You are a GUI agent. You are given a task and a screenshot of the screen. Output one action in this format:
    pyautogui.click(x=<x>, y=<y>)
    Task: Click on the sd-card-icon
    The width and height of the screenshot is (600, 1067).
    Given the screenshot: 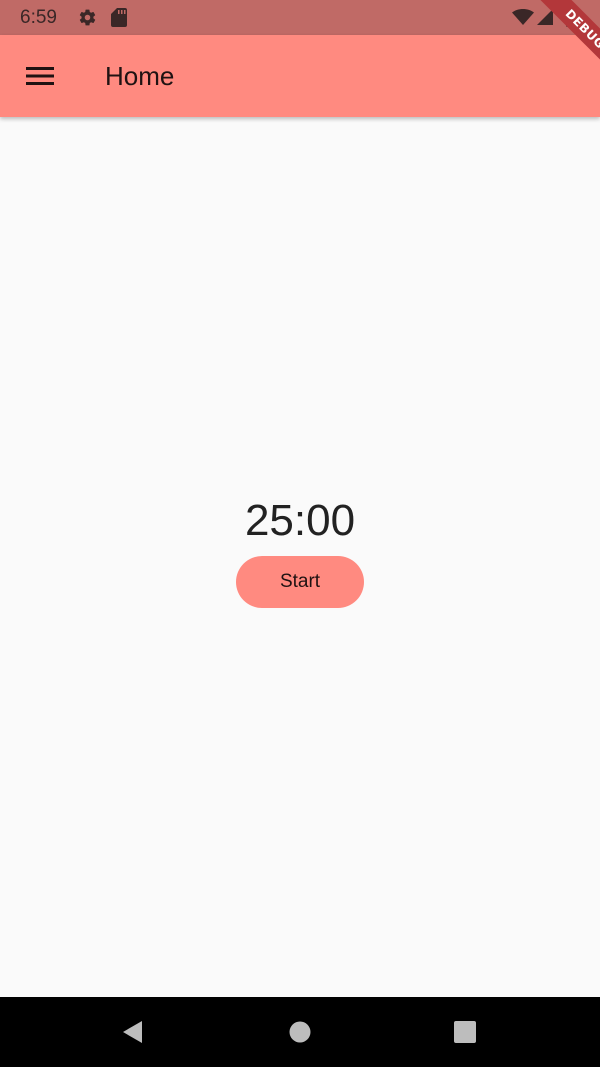 What is the action you would take?
    pyautogui.click(x=119, y=17)
    